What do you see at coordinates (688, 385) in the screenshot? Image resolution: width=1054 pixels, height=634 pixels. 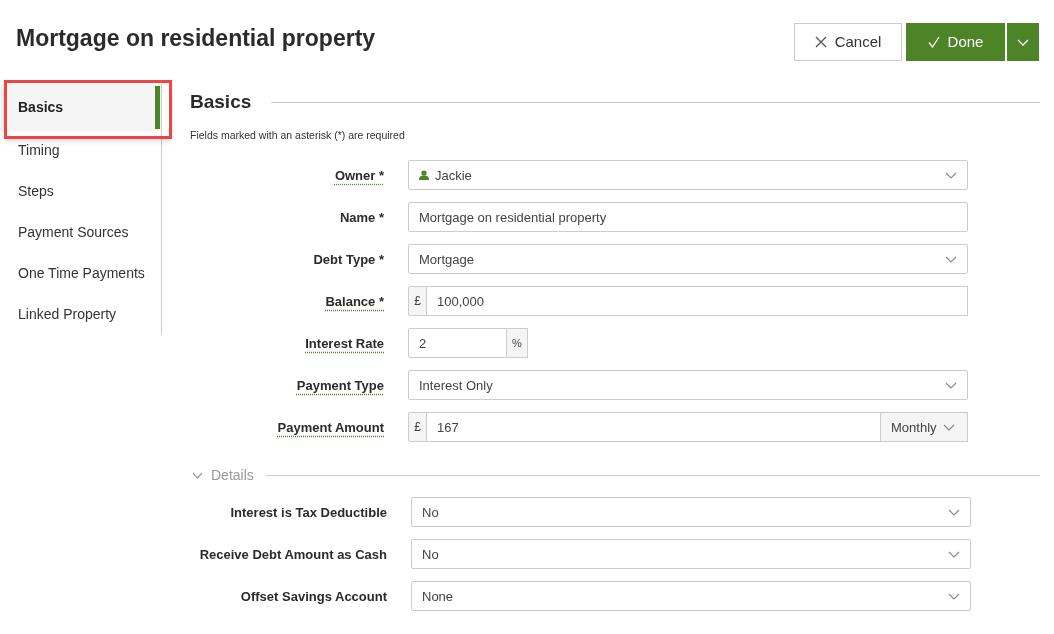 I see `select-field: Interest Only` at bounding box center [688, 385].